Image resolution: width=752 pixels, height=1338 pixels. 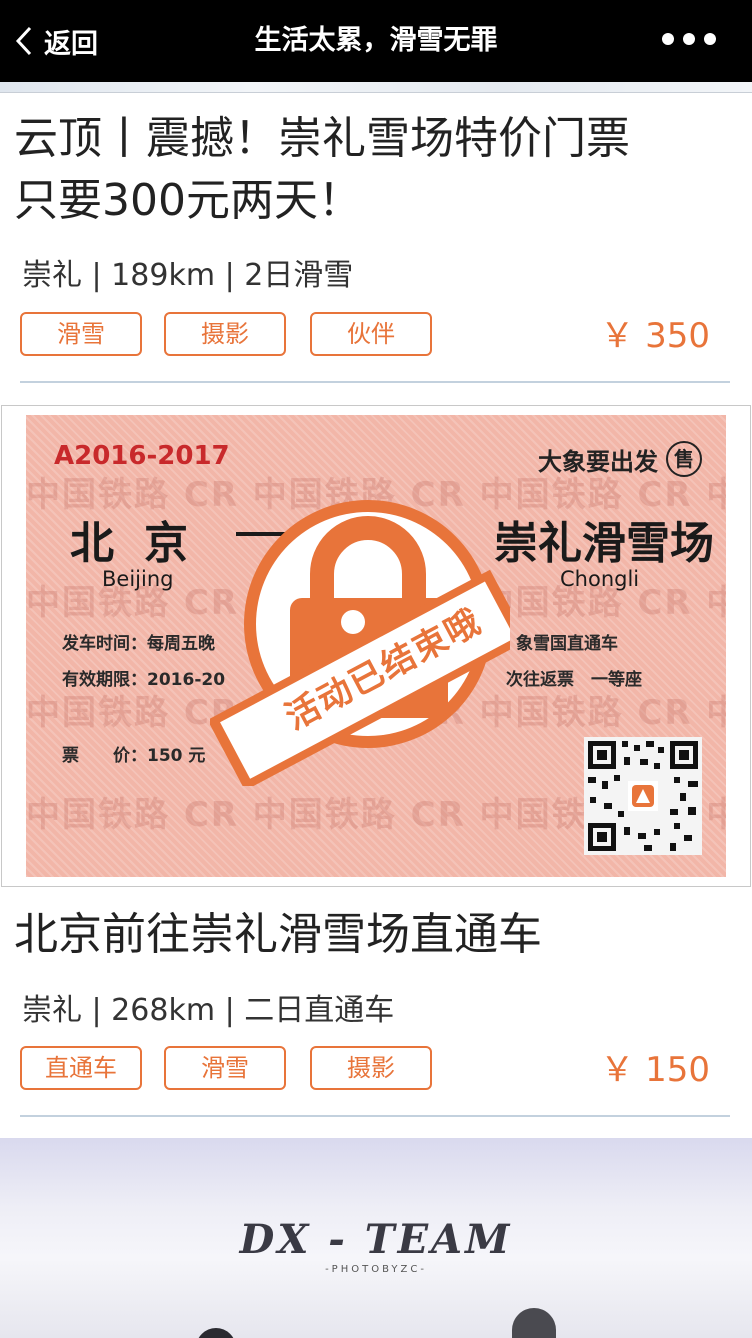 What do you see at coordinates (376, 87) in the screenshot?
I see `card-image-partial` at bounding box center [376, 87].